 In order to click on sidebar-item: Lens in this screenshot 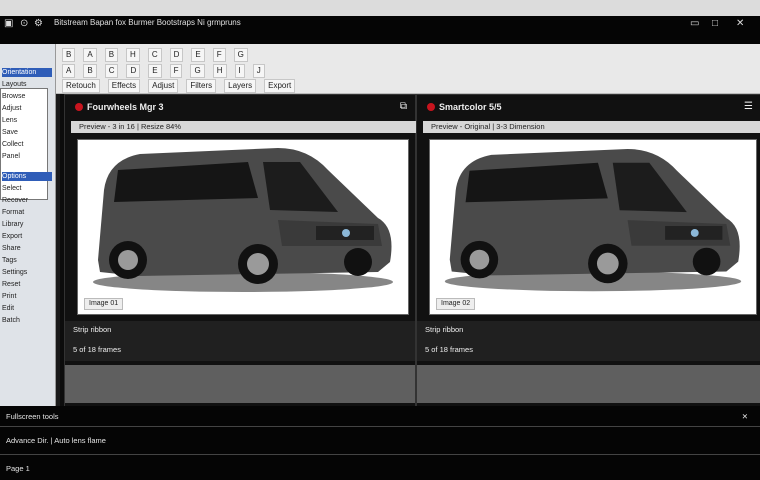, I will do `click(27, 120)`.